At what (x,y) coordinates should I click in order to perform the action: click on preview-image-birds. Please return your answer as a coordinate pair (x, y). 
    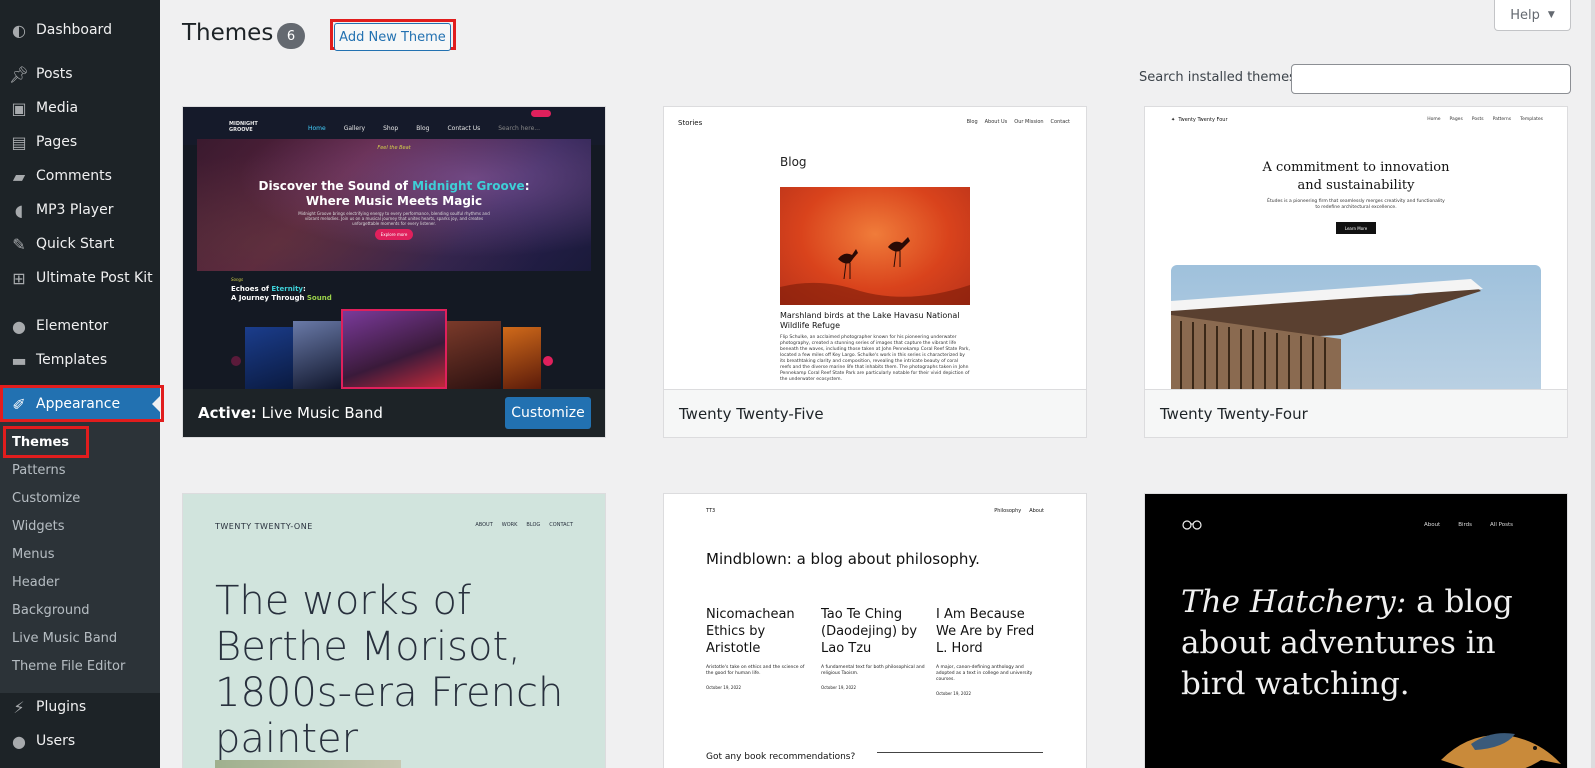
    Looking at the image, I should click on (875, 246).